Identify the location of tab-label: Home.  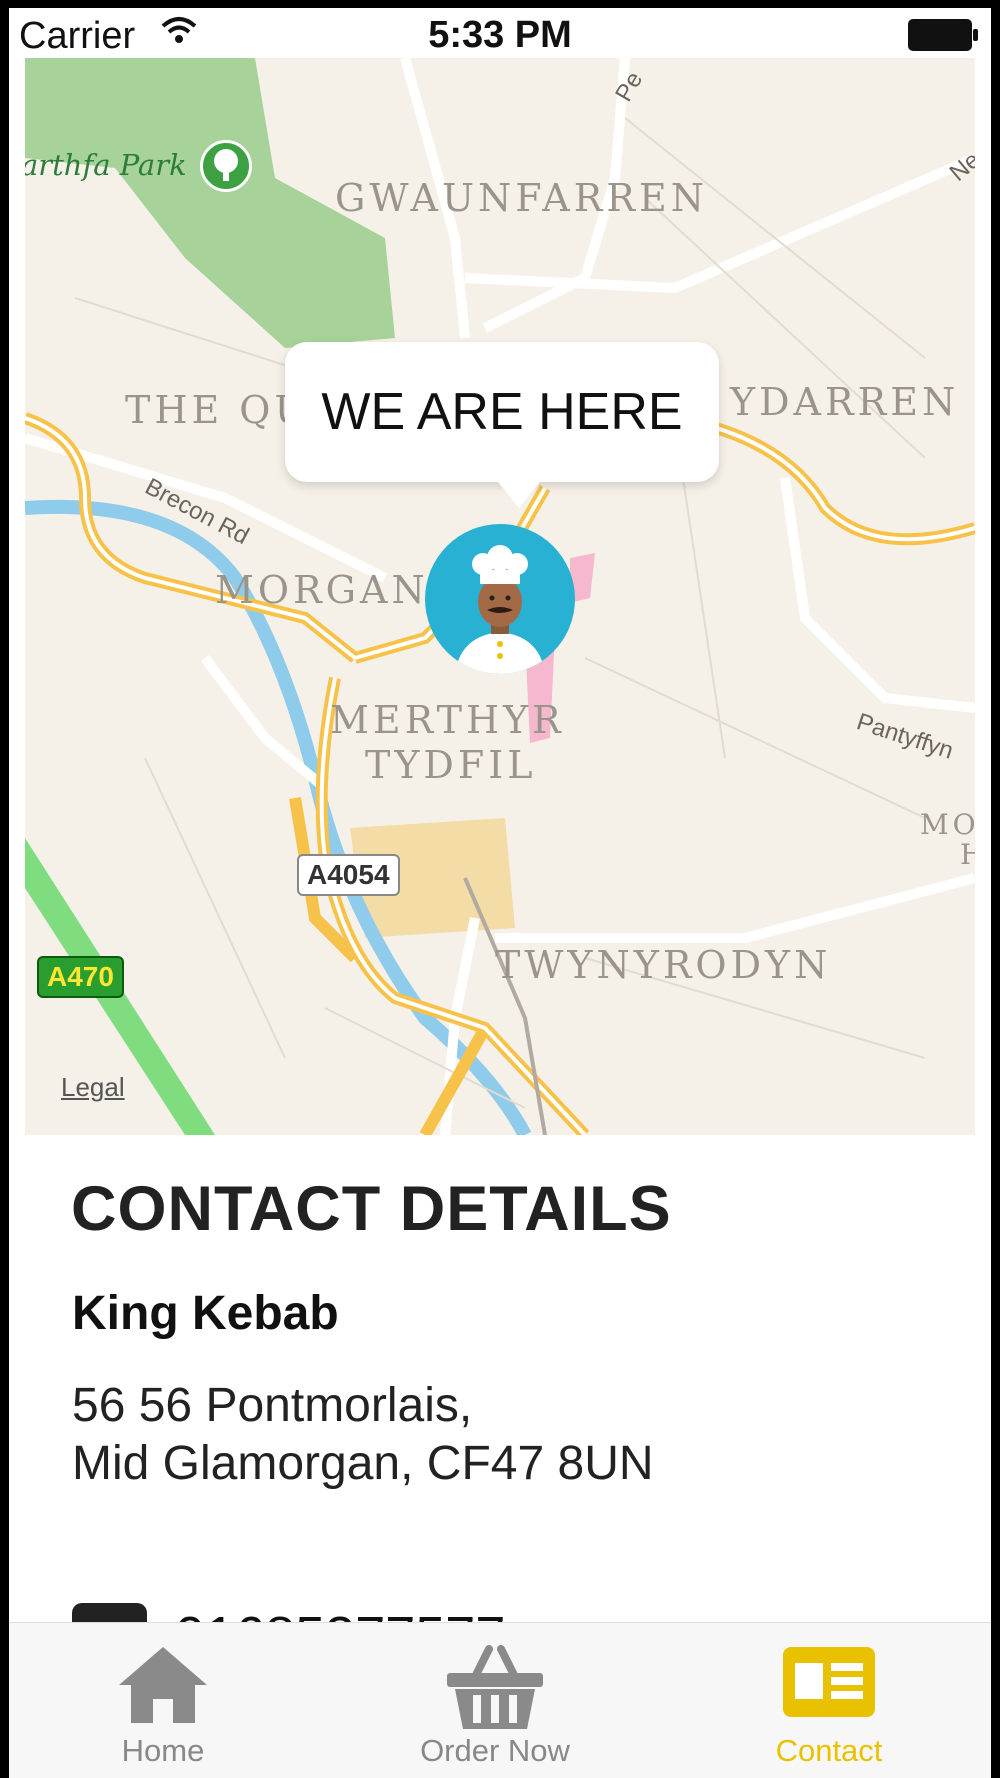
(163, 1750).